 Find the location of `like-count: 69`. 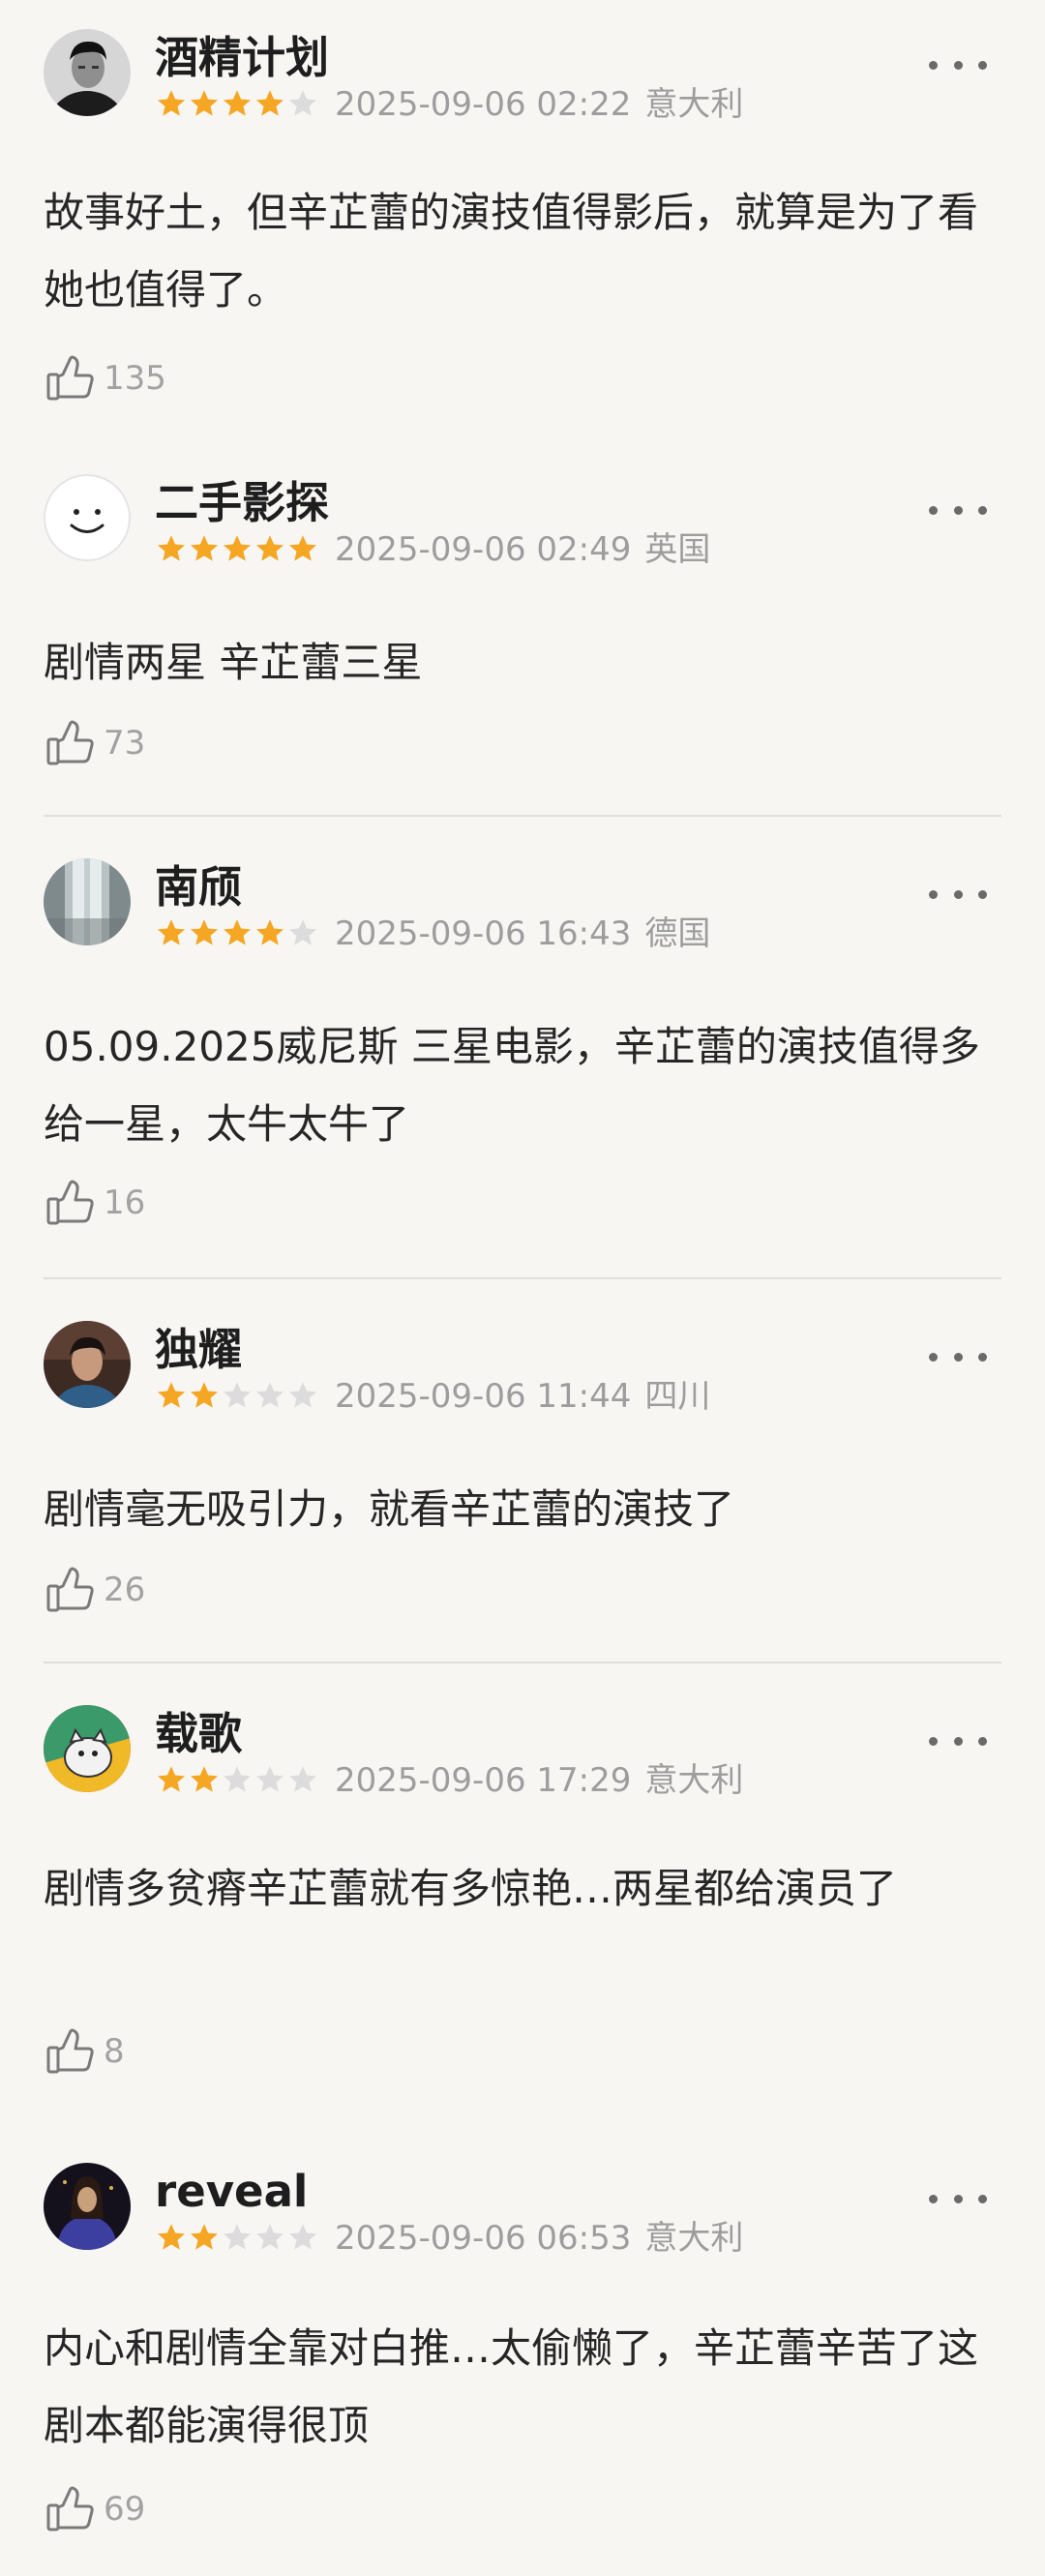

like-count: 69 is located at coordinates (125, 2509).